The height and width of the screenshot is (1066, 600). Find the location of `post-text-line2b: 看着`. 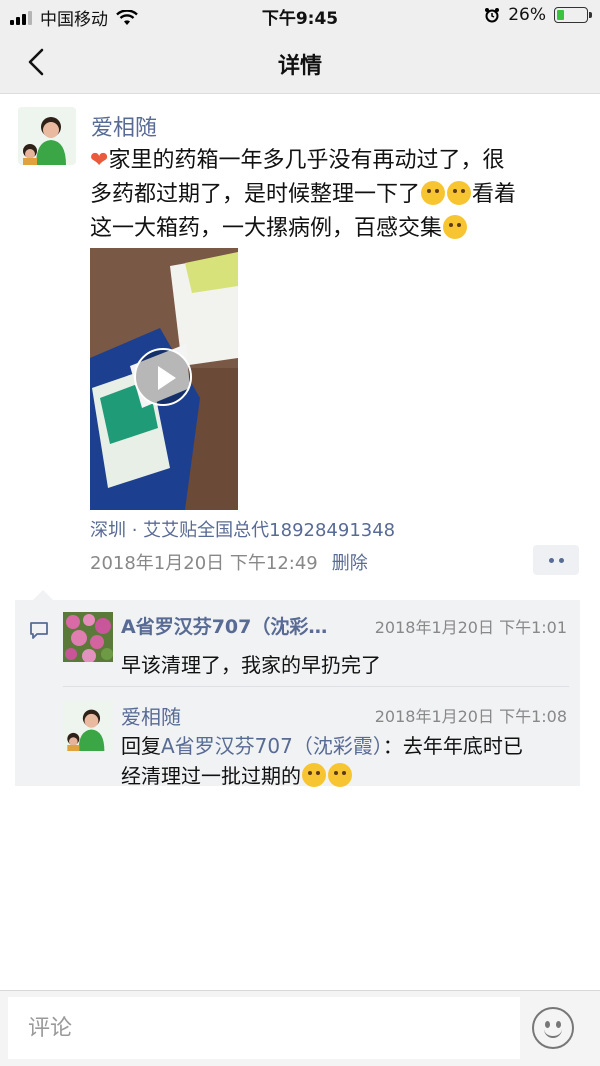

post-text-line2b: 看着 is located at coordinates (494, 194).